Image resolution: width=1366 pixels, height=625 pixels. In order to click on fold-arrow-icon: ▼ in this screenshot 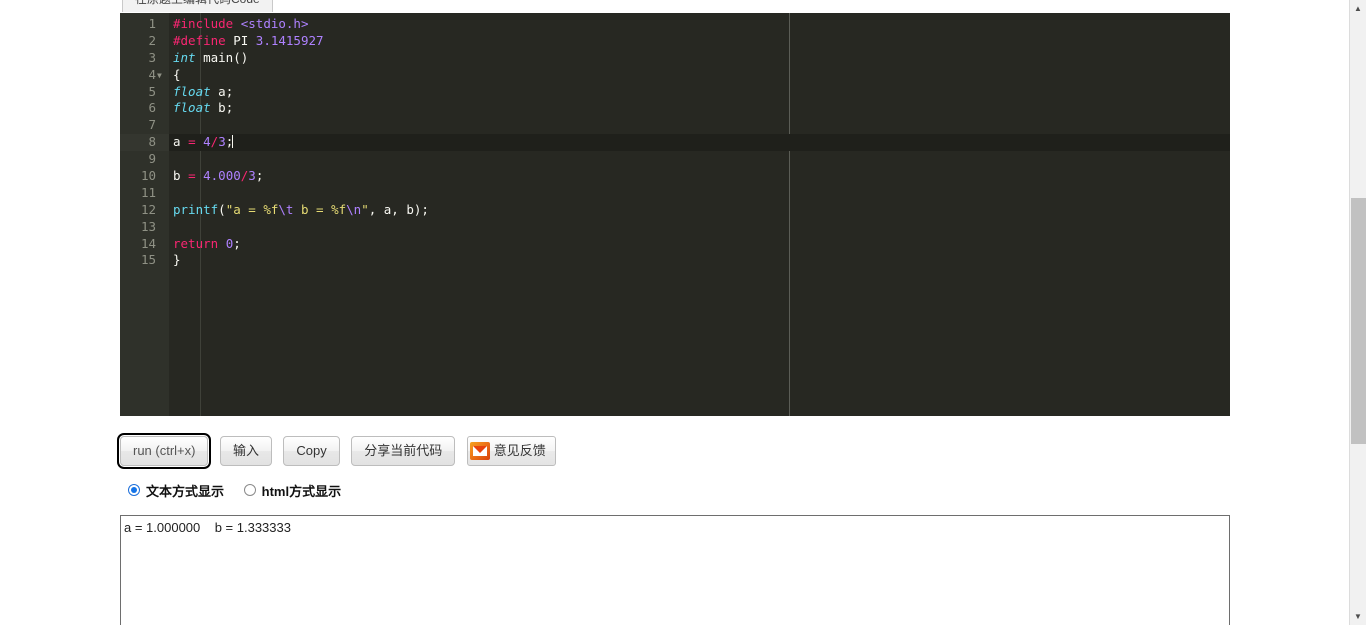, I will do `click(159, 75)`.